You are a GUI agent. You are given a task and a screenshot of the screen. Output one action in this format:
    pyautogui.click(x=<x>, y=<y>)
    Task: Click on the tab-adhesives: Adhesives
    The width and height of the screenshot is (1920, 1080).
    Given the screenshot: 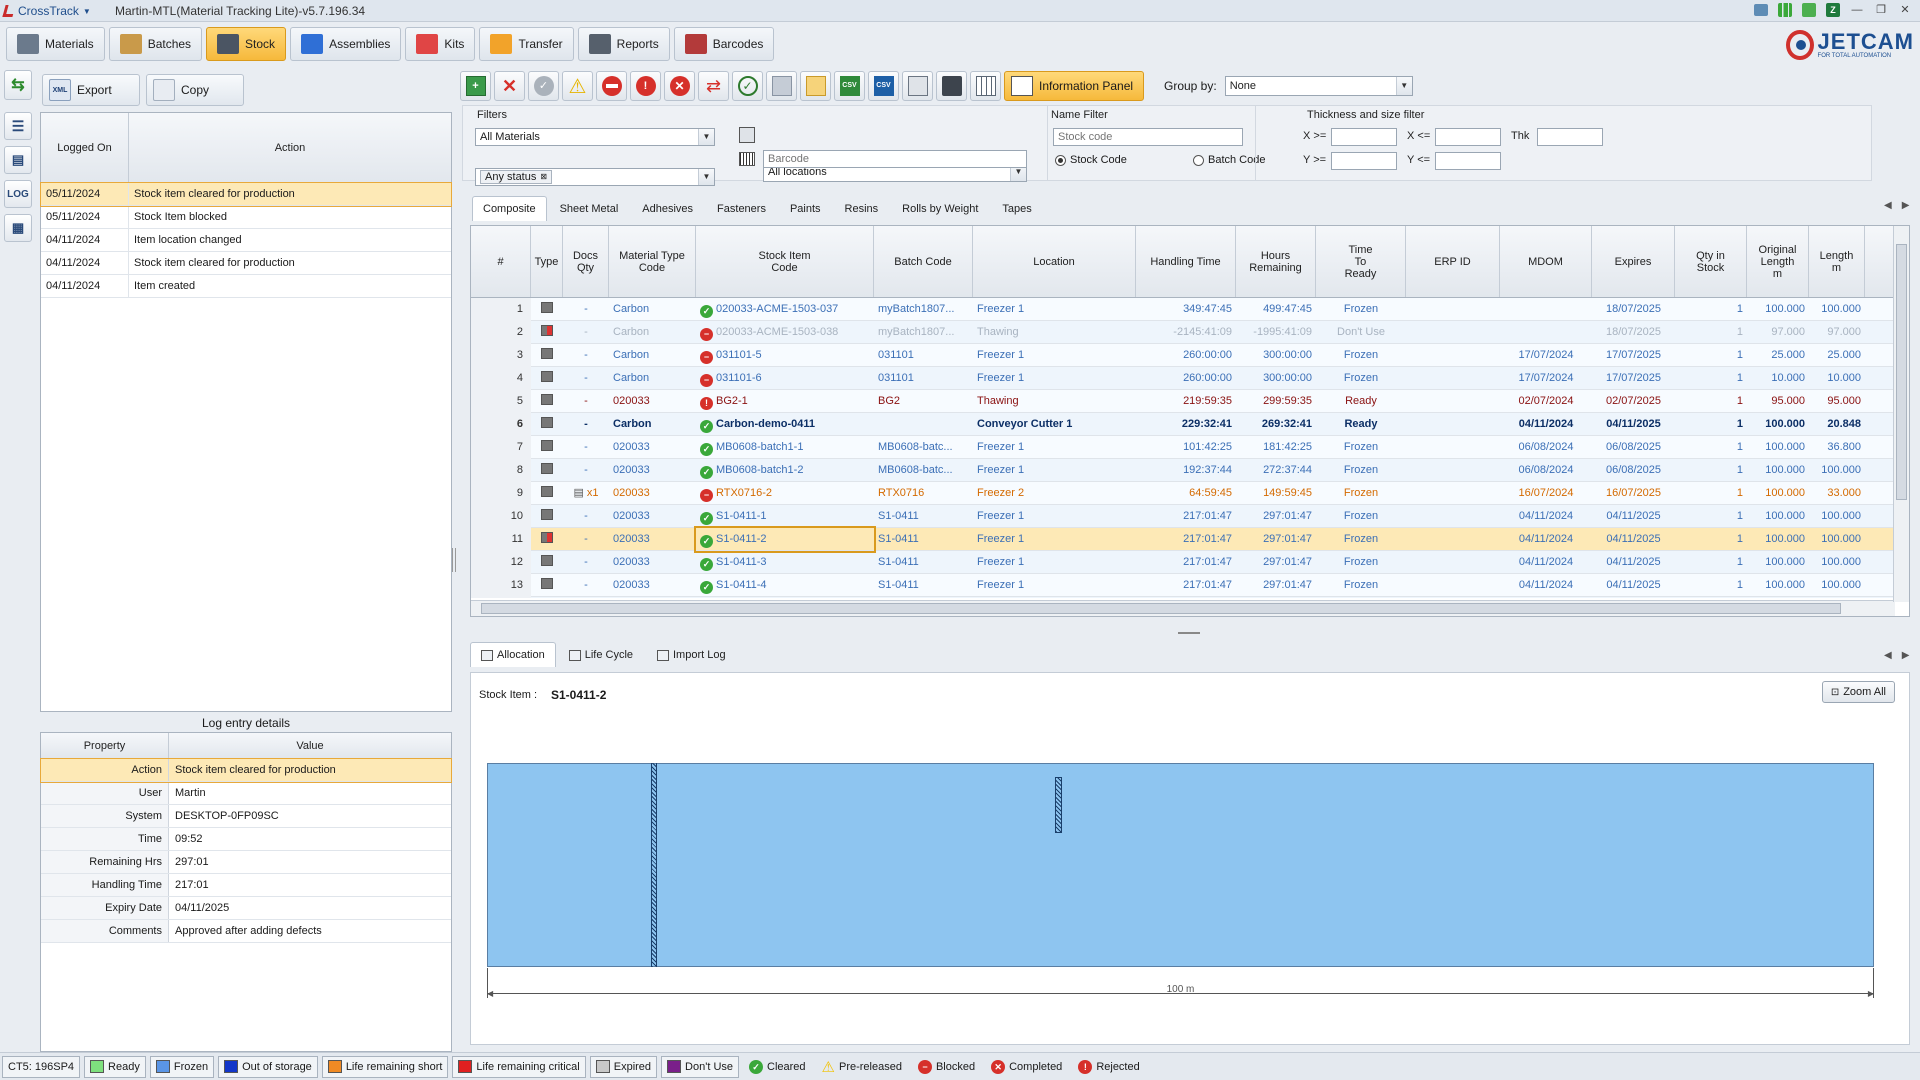 What is the action you would take?
    pyautogui.click(x=667, y=208)
    